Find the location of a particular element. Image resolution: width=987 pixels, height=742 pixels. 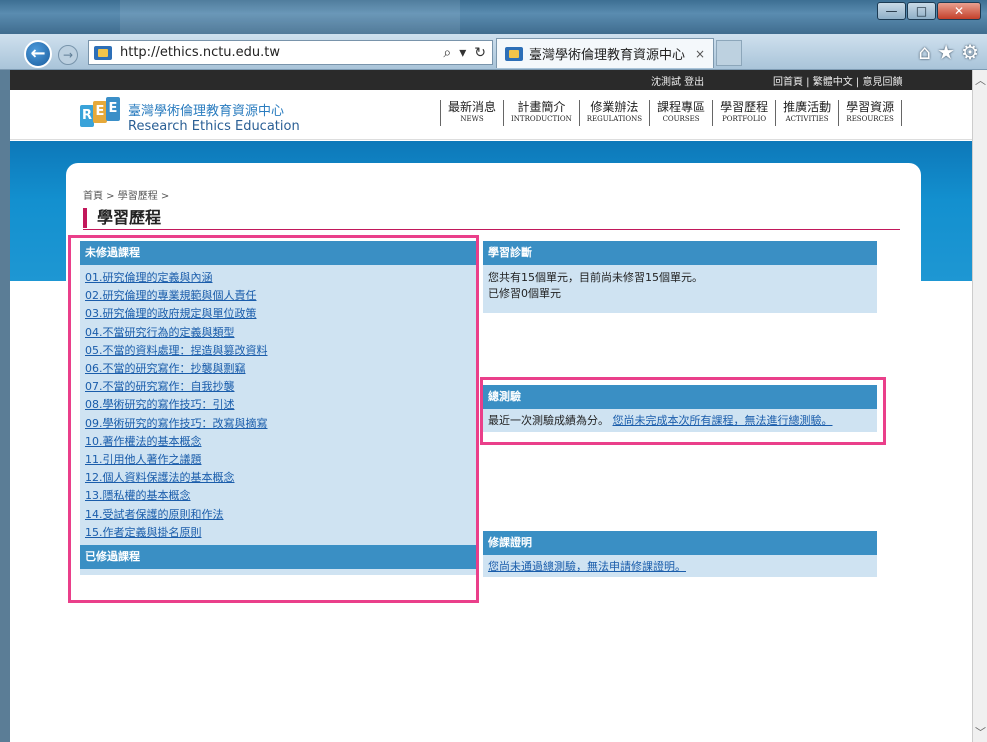

nav-sublabel: COURSES is located at coordinates (681, 119).